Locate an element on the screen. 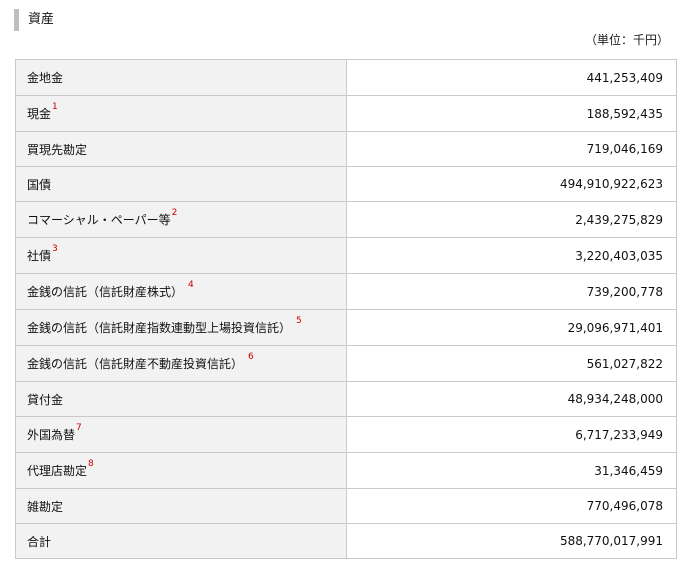 This screenshot has width=689, height=587. row-label: 金銭の信託（信託財産不動産投資信託） is located at coordinates (135, 364).